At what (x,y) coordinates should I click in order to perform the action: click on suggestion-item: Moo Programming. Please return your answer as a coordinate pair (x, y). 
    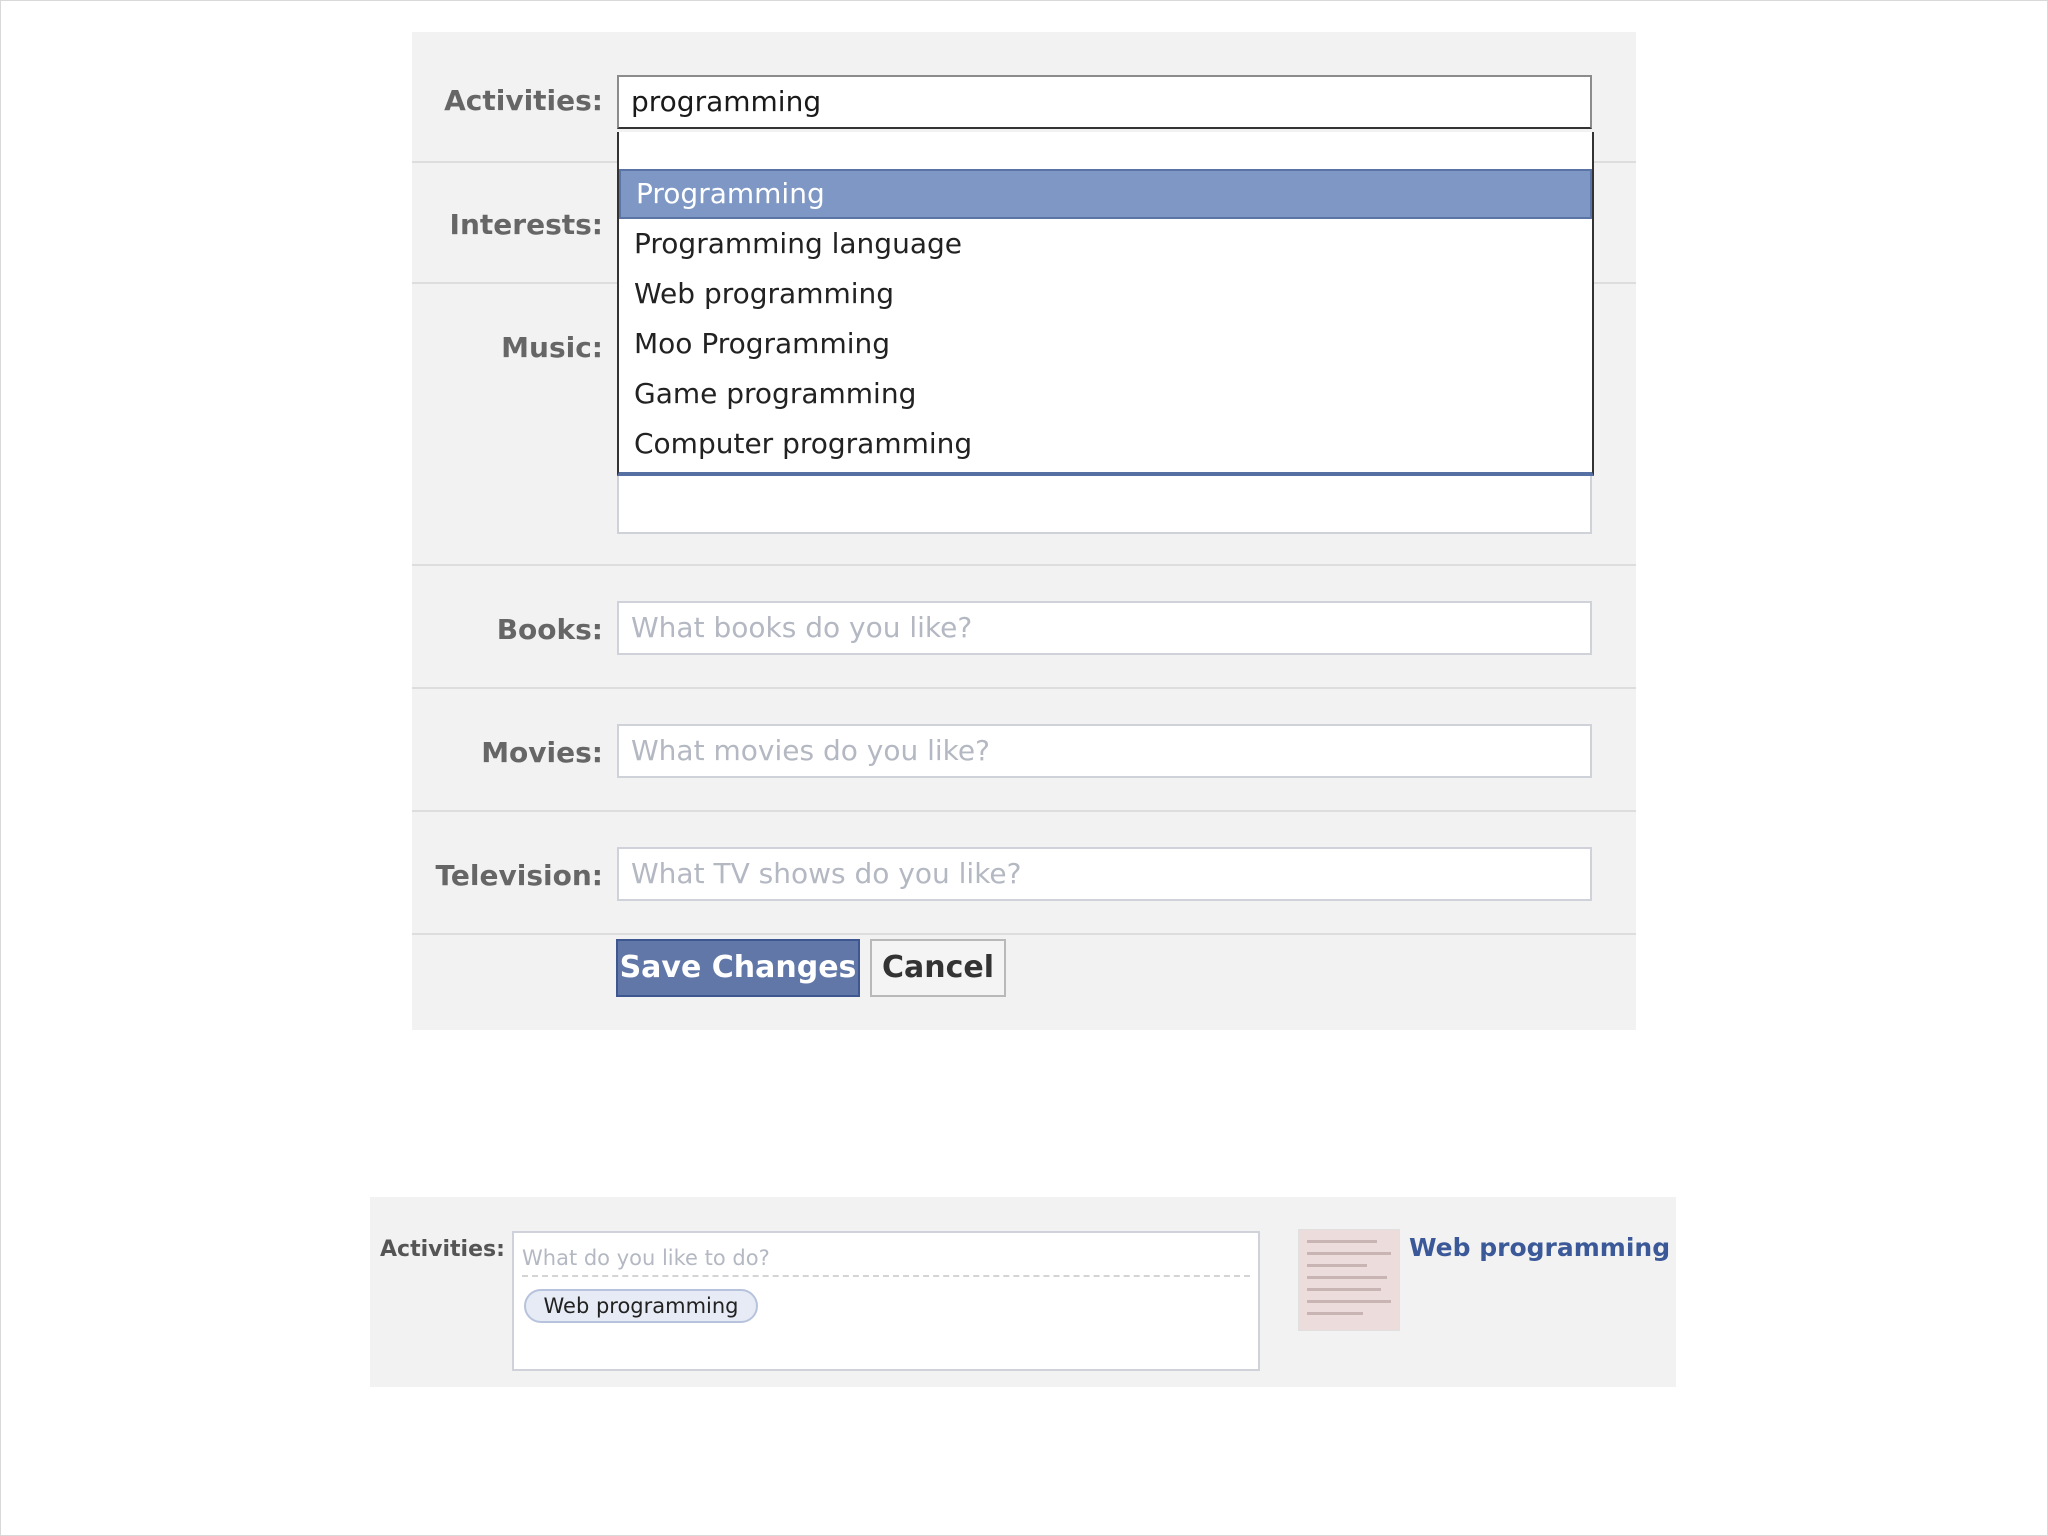
    Looking at the image, I should click on (1105, 344).